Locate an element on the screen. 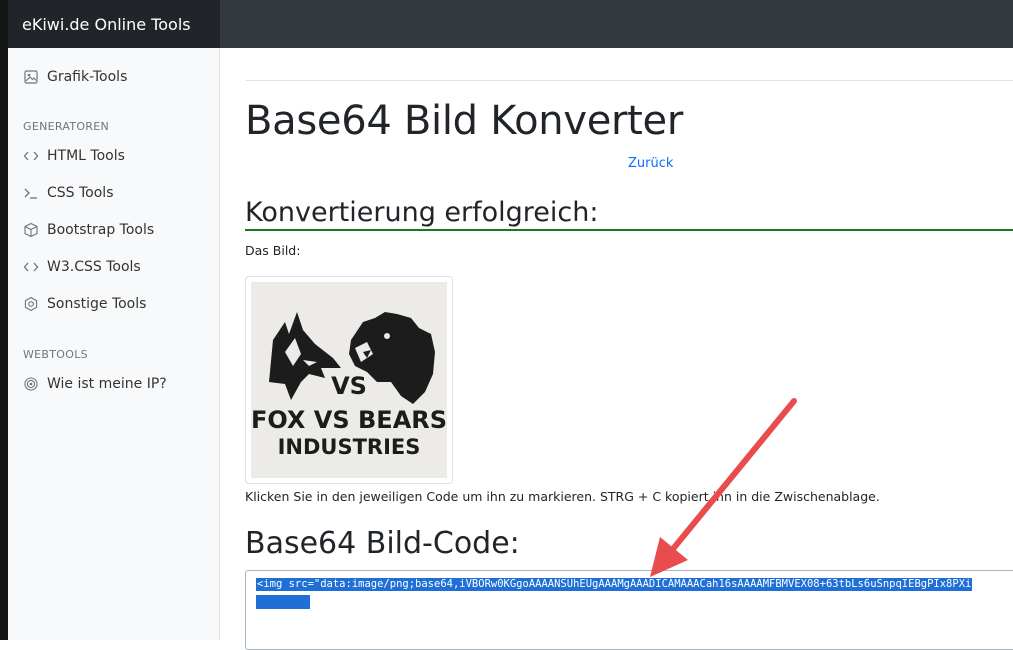  image-preview: VS FOX VS BEARS INDUSTRIES is located at coordinates (349, 380).